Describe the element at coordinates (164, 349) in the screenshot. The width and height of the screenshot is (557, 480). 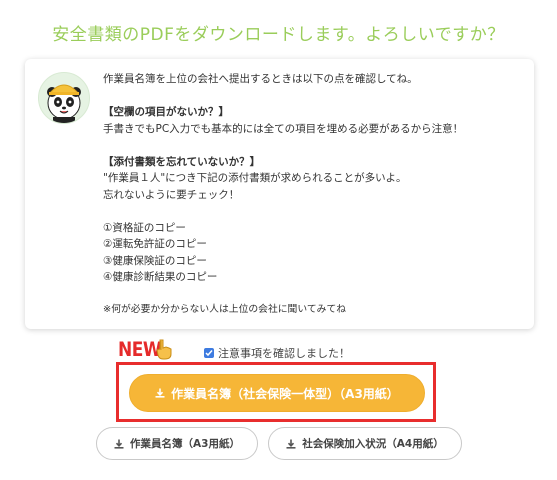
I see `pointing-down-hand-icon` at that location.